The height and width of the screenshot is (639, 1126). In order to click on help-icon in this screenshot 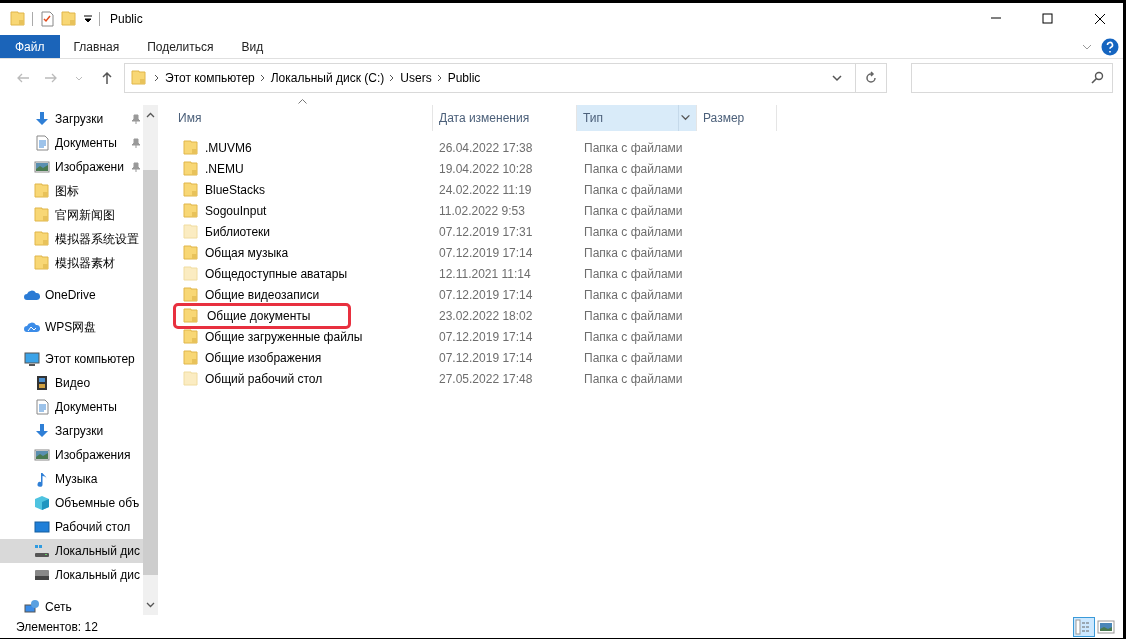, I will do `click(1110, 46)`.